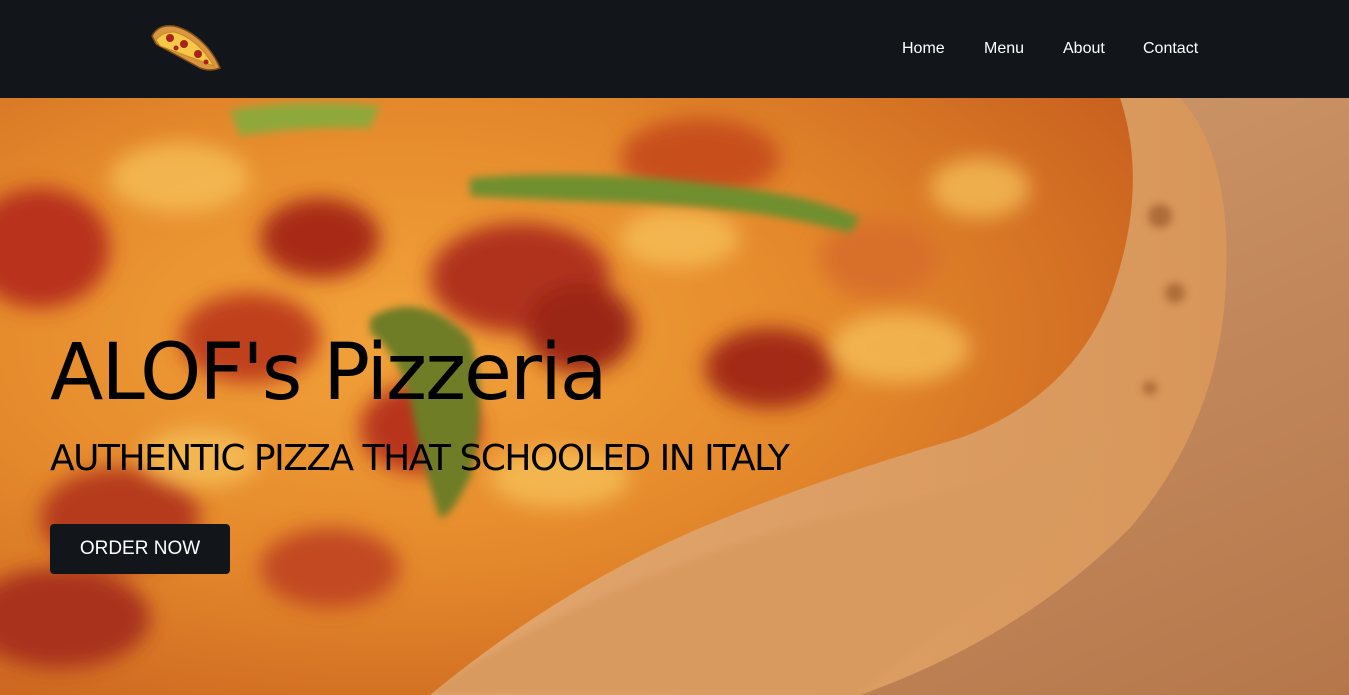 The width and height of the screenshot is (1349, 695). I want to click on nav-links: Home Menu About Contact, so click(674, 49).